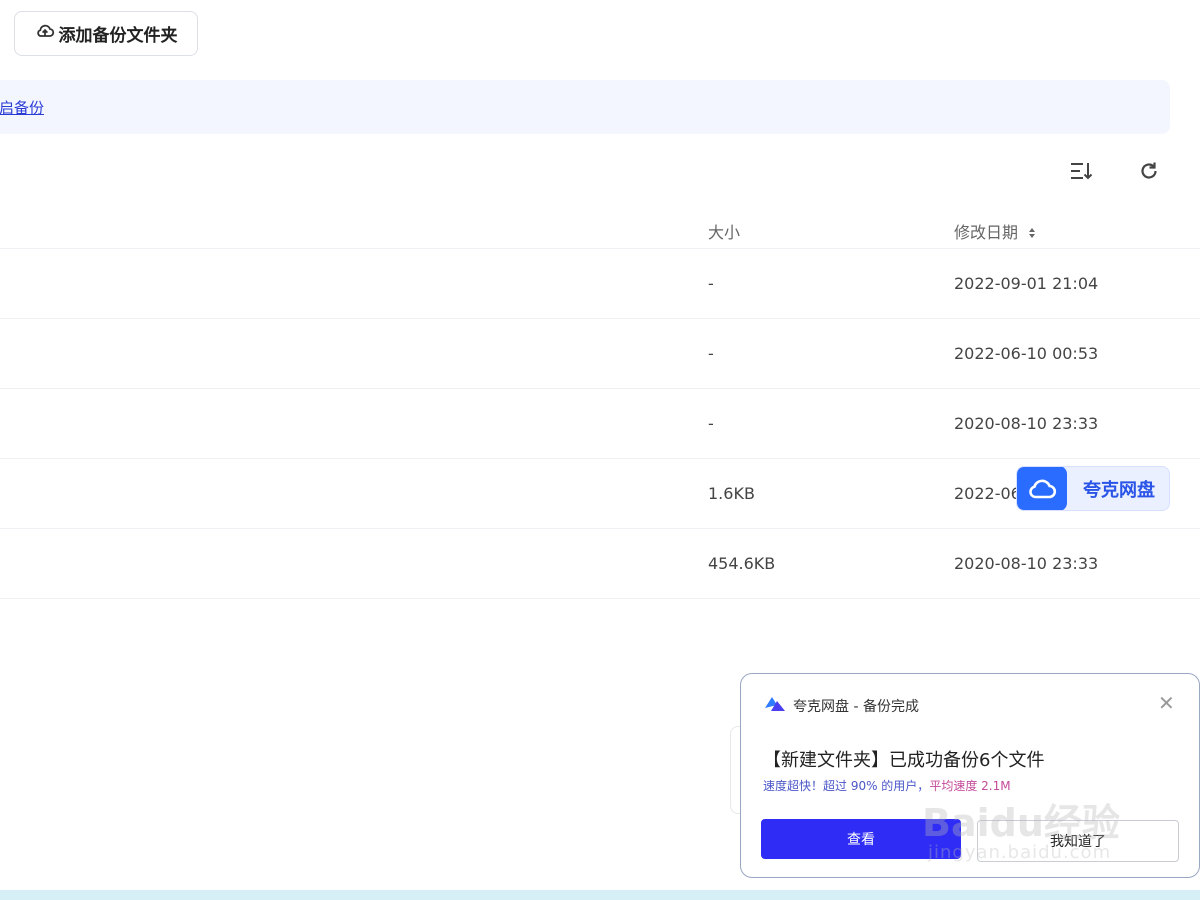 This screenshot has width=1200, height=900. I want to click on notification-title: 夸克网盘 - 备份完成, so click(856, 707).